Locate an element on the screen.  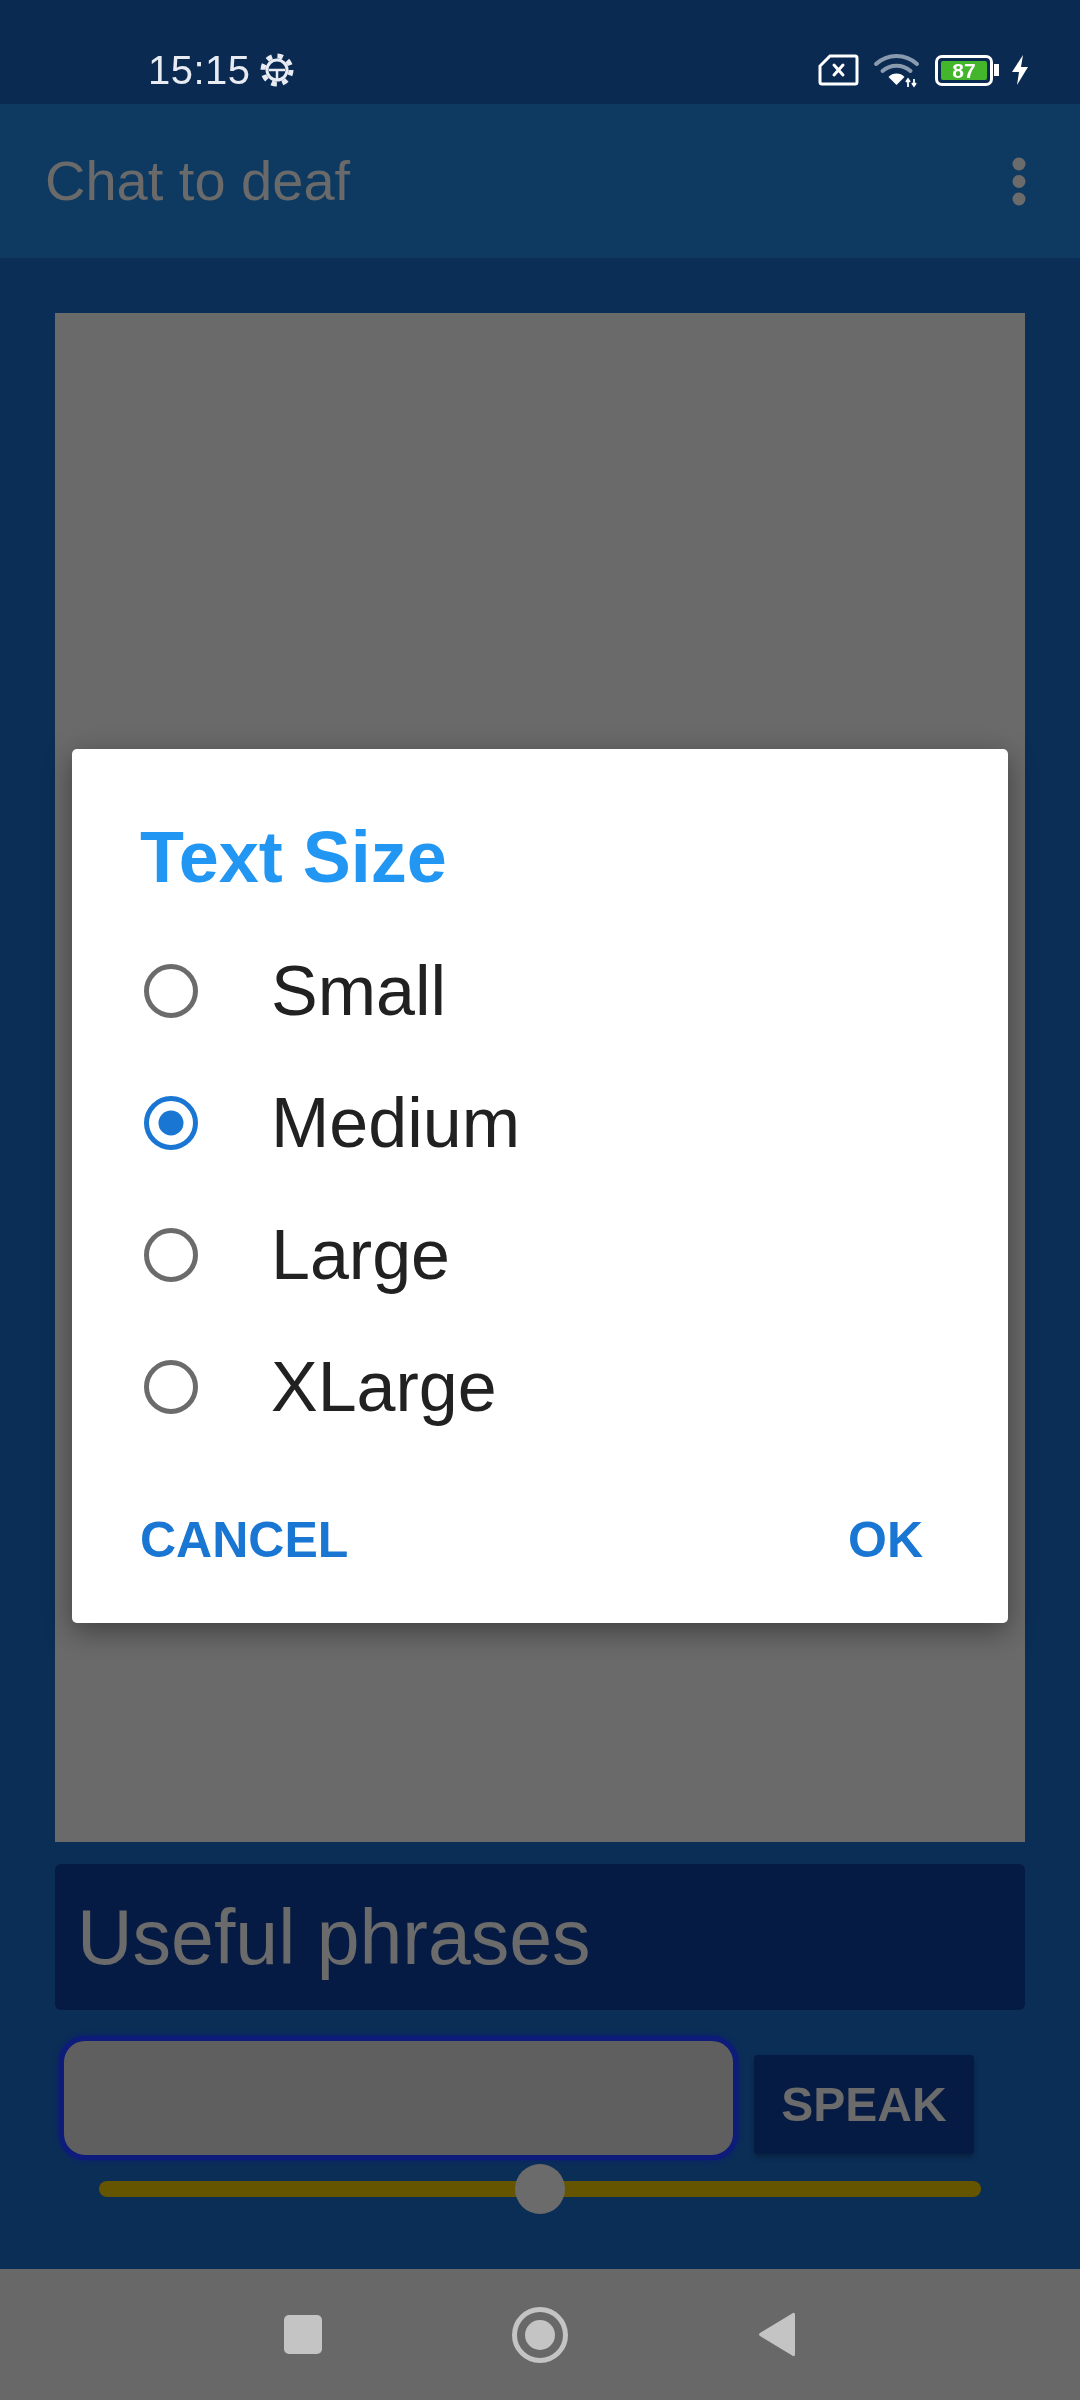
option-label: Large is located at coordinates (361, 1255).